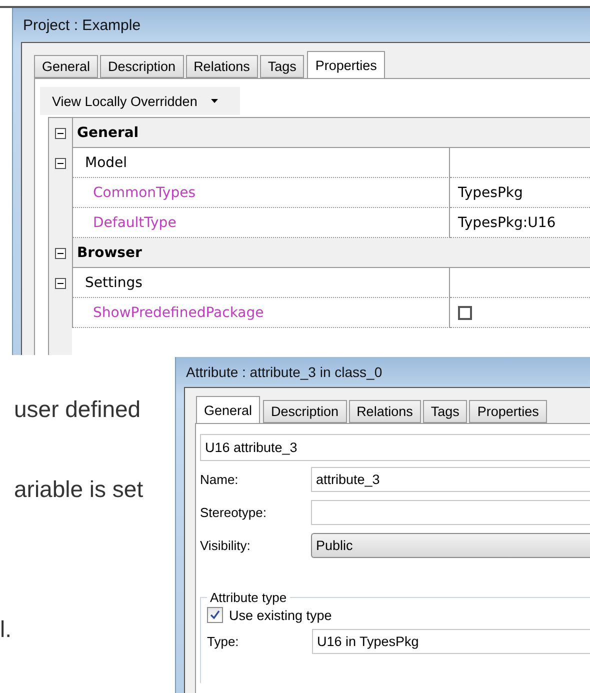 The height and width of the screenshot is (693, 590). Describe the element at coordinates (507, 222) in the screenshot. I see `property-value: TypesPkg:U16` at that location.